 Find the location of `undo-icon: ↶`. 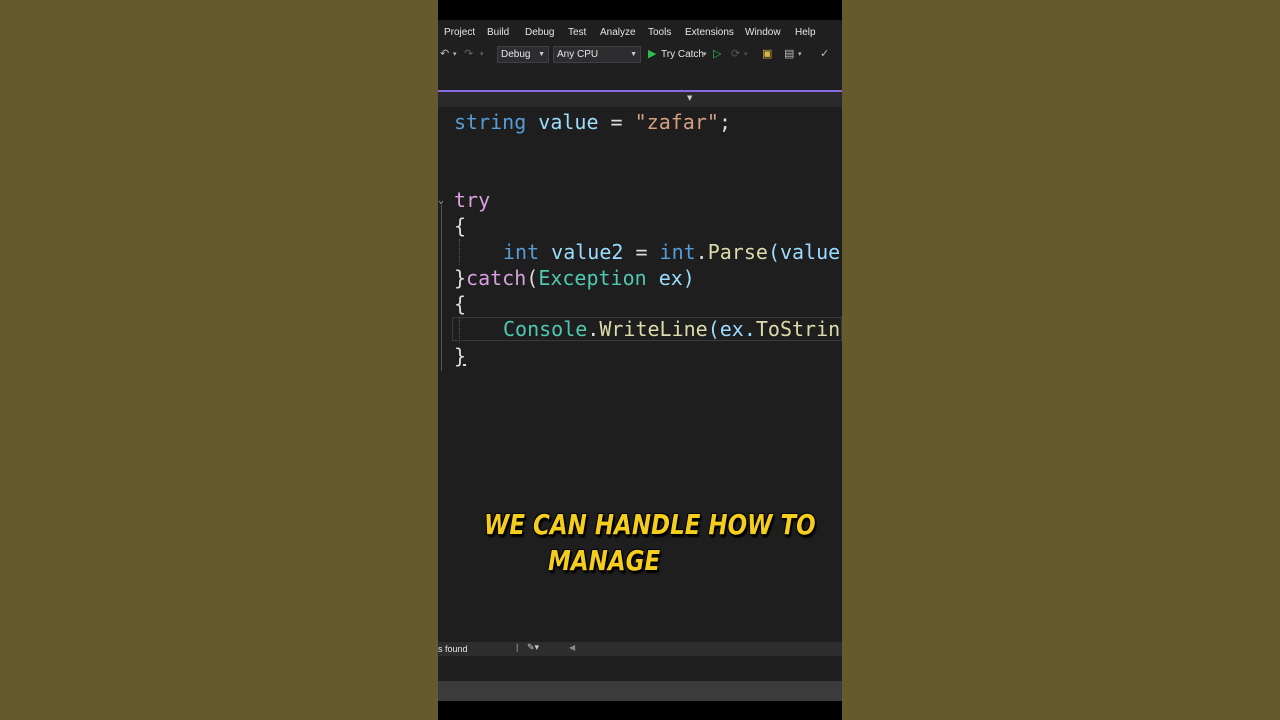

undo-icon: ↶ is located at coordinates (444, 53).